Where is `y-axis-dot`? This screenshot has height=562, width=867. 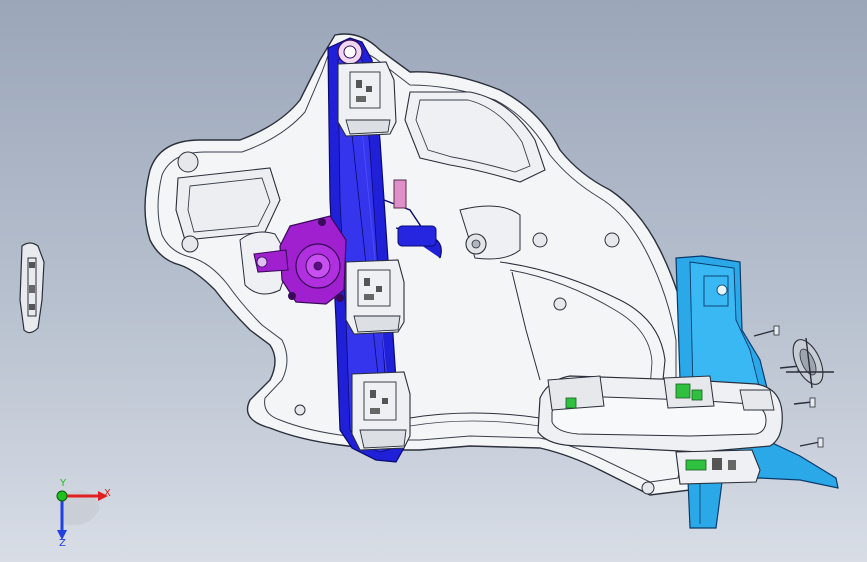
y-axis-dot is located at coordinates (62, 496).